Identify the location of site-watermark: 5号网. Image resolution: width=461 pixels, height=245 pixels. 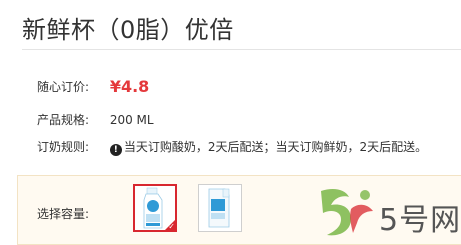
(388, 213).